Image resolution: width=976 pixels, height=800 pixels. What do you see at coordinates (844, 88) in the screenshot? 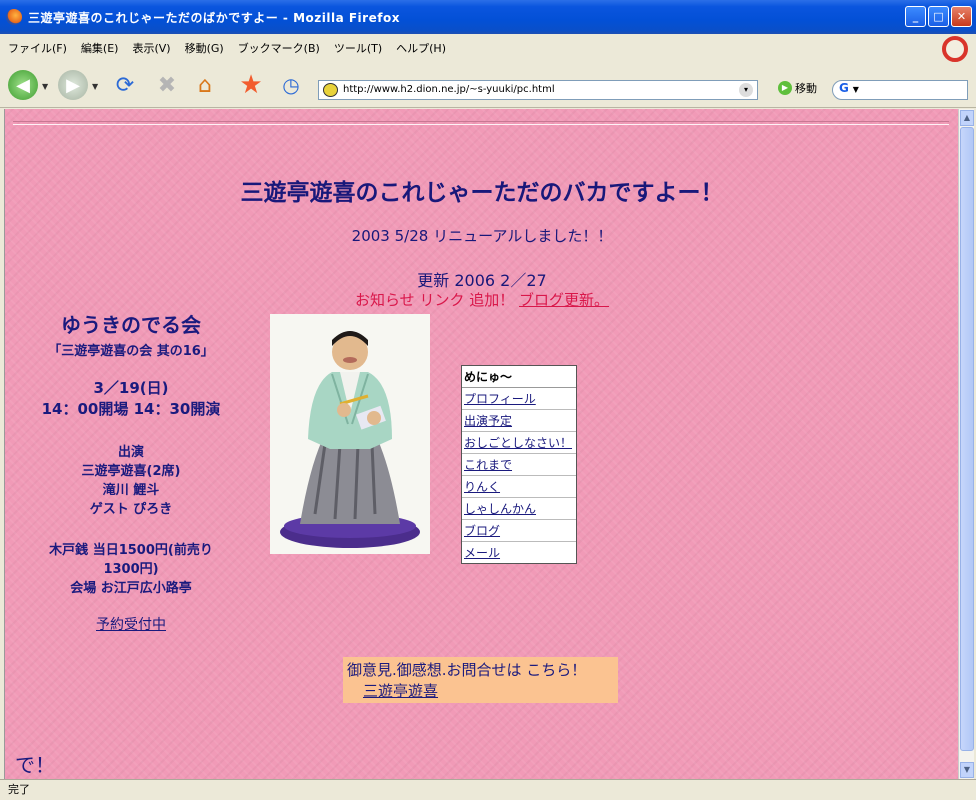
I see `search-engine-icon: G` at bounding box center [844, 88].